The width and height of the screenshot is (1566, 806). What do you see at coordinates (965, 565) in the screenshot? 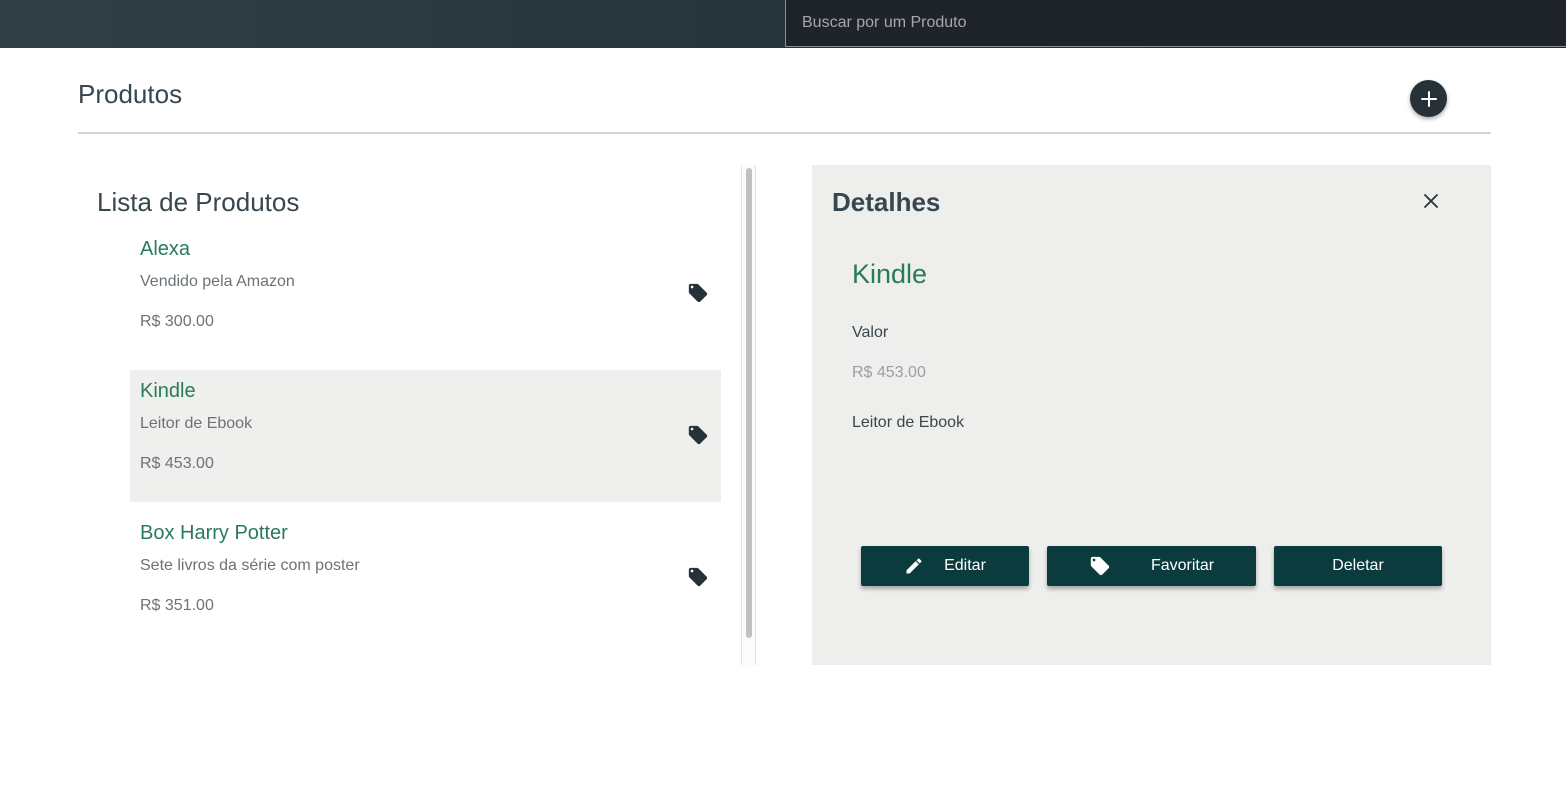
I see `edit-button-label: Editar` at bounding box center [965, 565].